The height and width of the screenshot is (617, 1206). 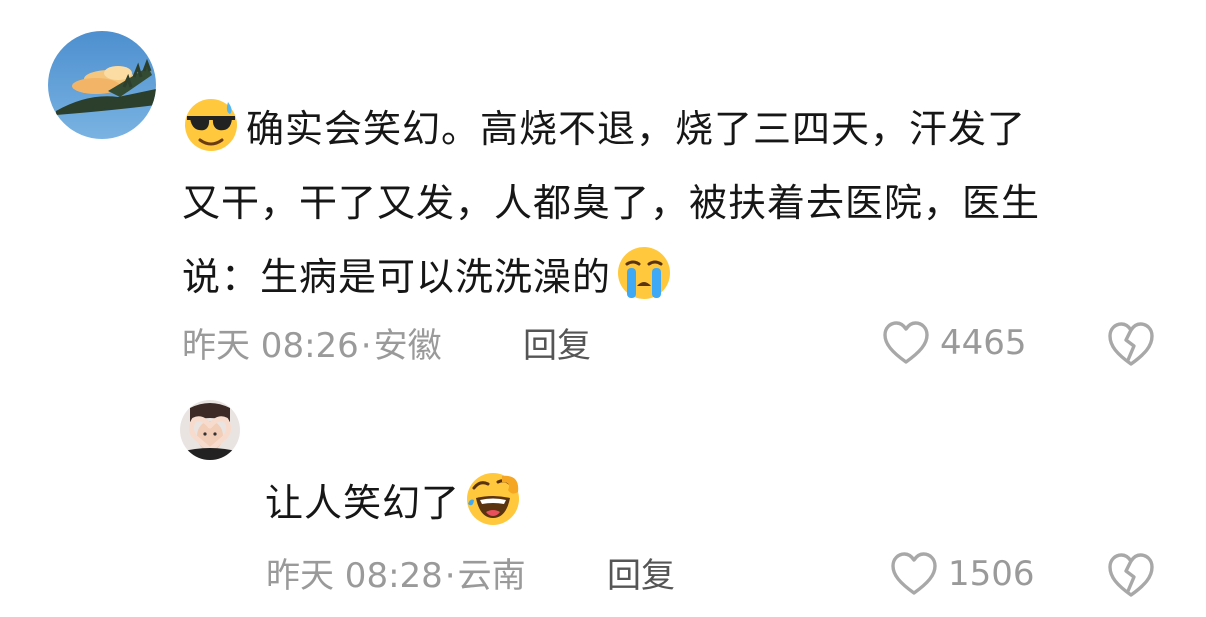 I want to click on like-count: 1506, so click(x=991, y=574).